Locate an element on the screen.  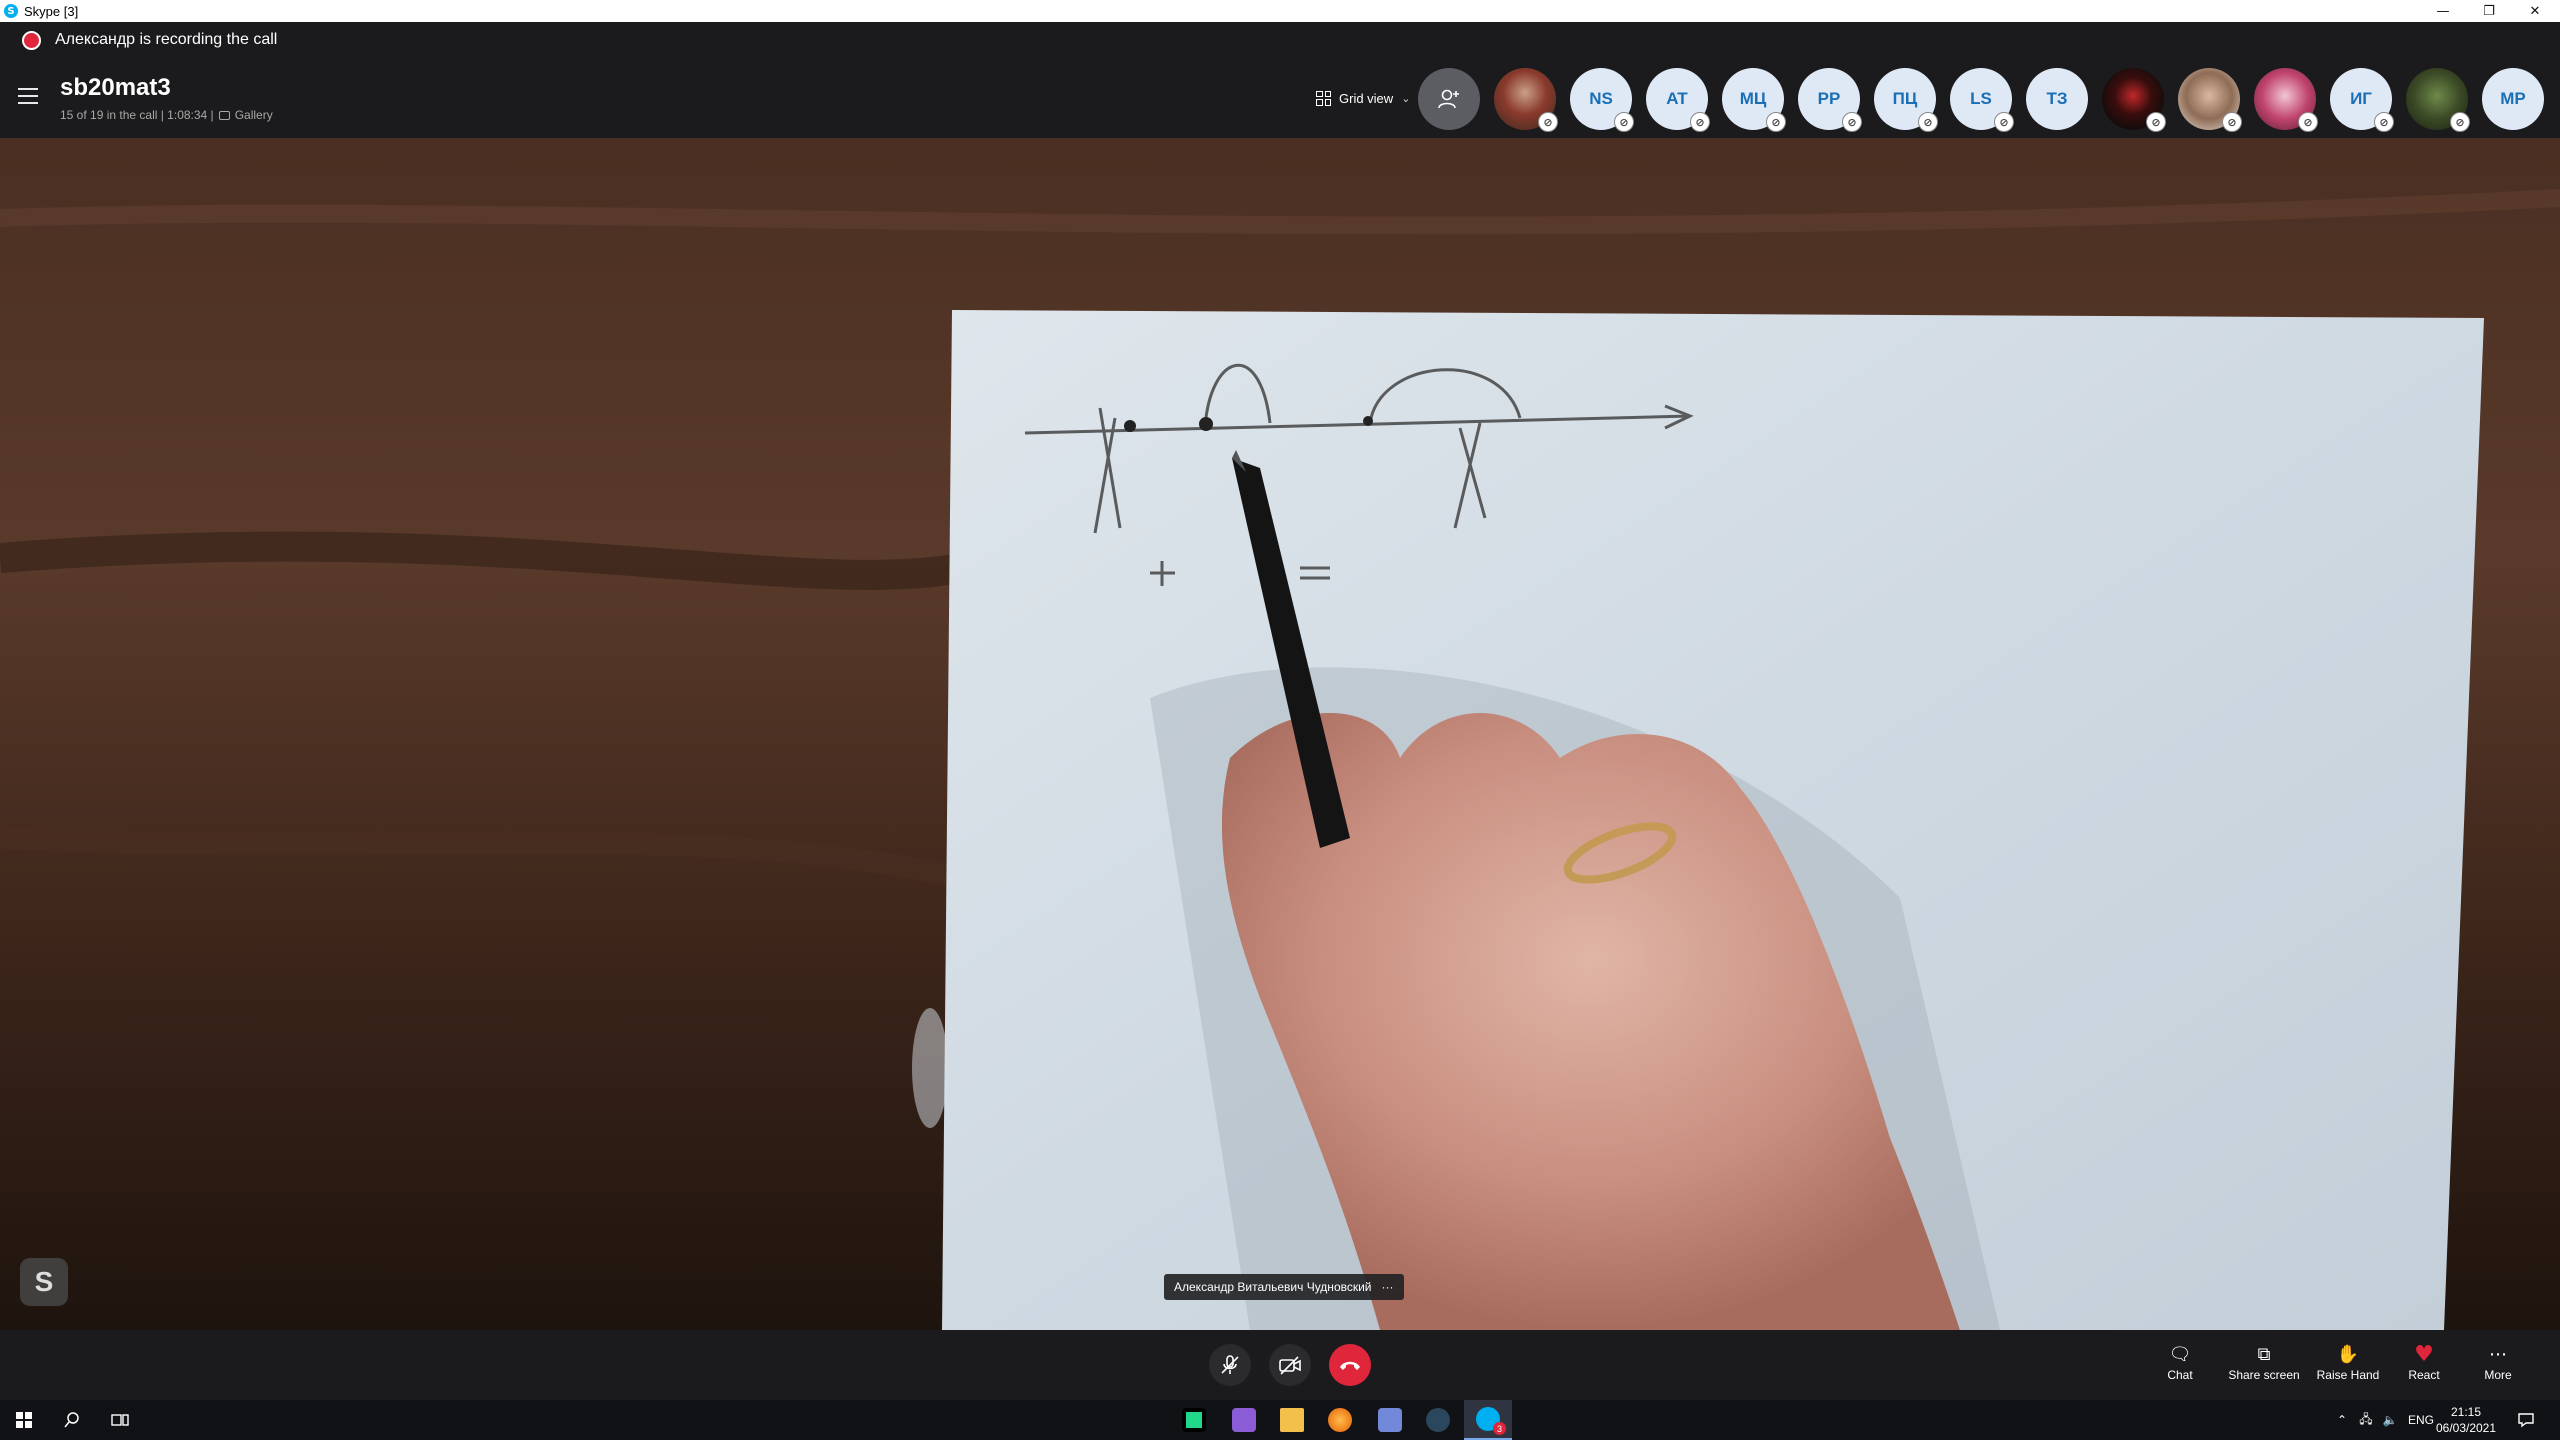
windows-logo-icon is located at coordinates (24, 1420).